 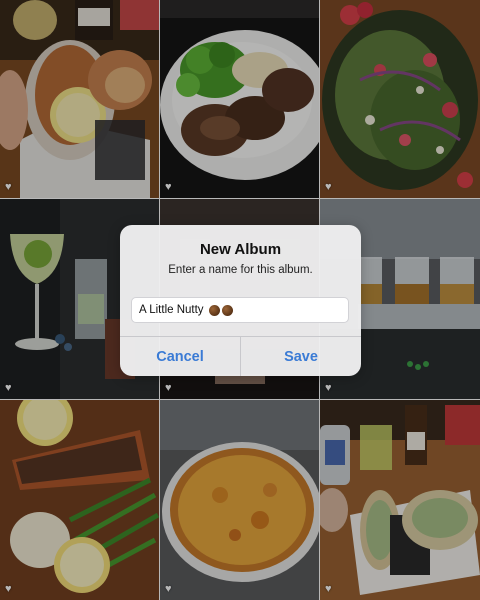 I want to click on dialog-message: Enter a name for this album., so click(x=240, y=270).